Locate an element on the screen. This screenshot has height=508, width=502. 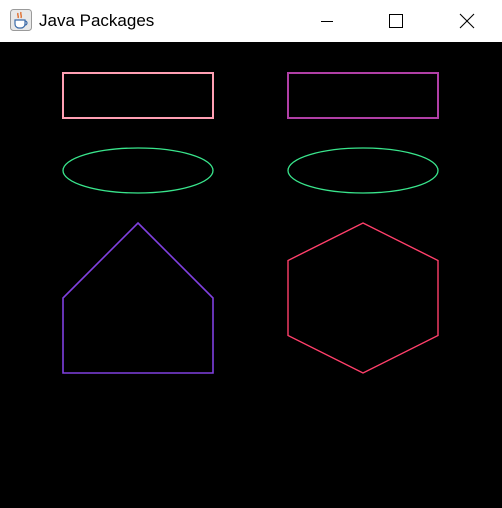
window-title: Java Packages is located at coordinates (97, 20).